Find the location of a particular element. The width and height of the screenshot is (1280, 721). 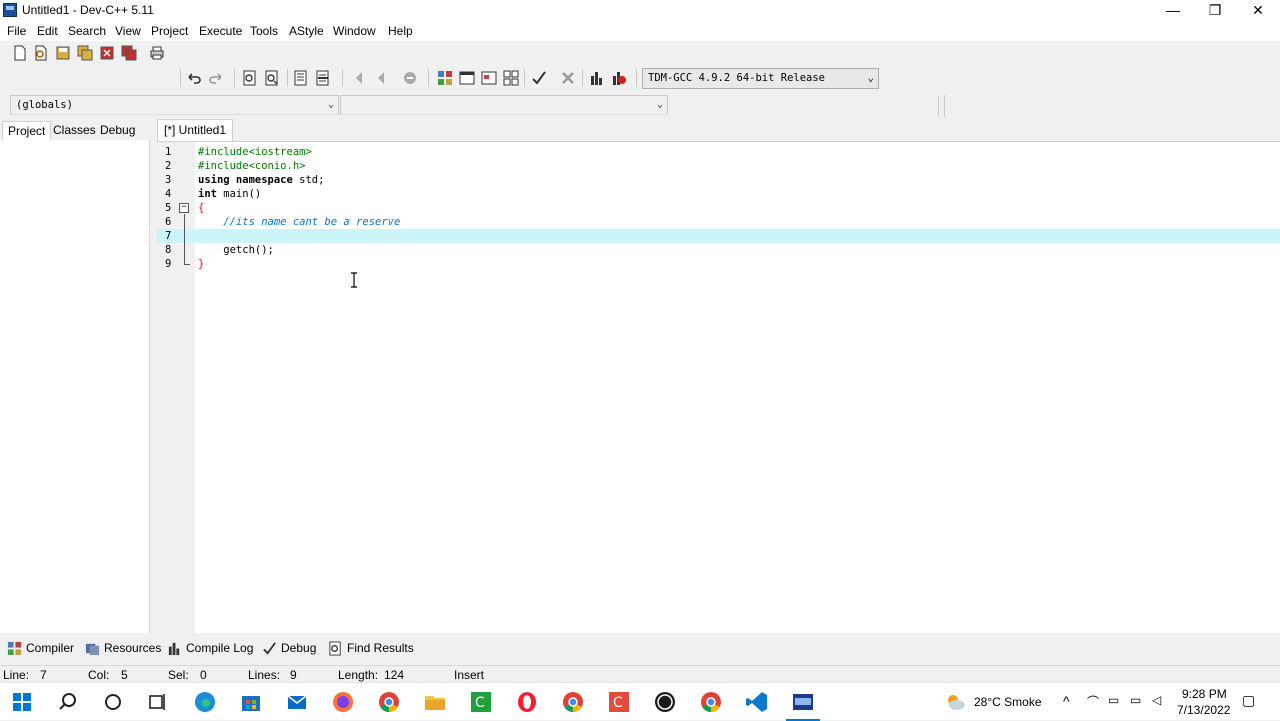

restore-button: ❐ is located at coordinates (1215, 10).